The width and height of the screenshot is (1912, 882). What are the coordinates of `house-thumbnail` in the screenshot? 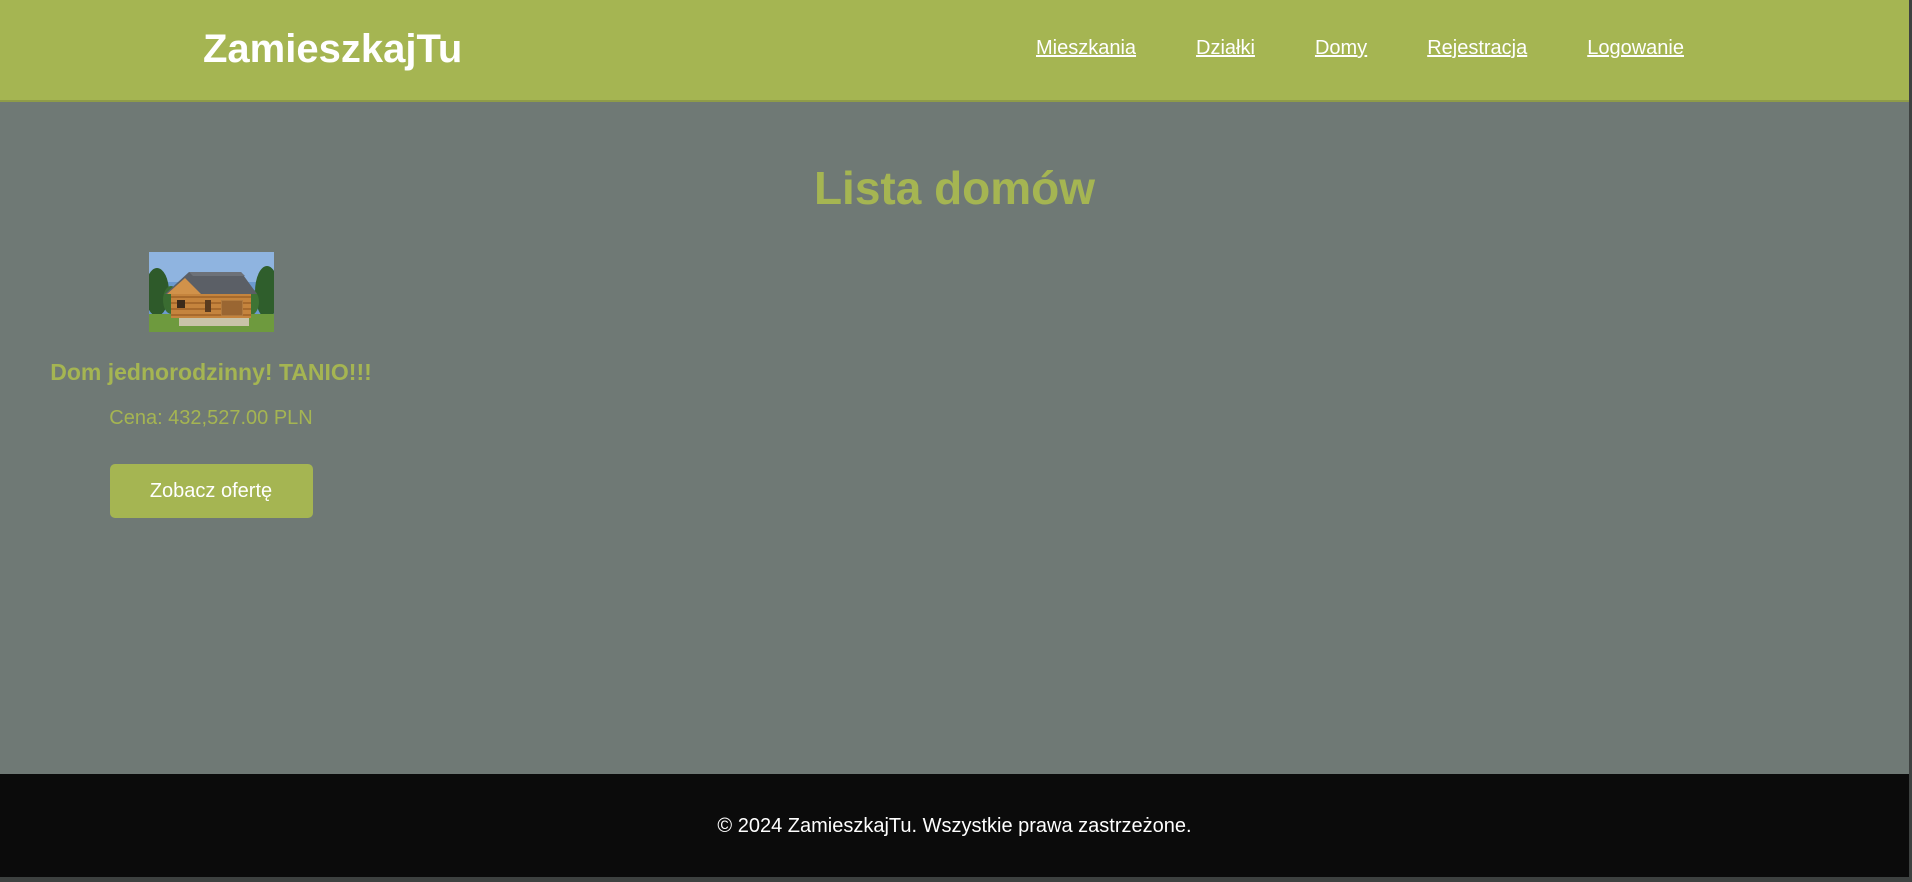 It's located at (211, 292).